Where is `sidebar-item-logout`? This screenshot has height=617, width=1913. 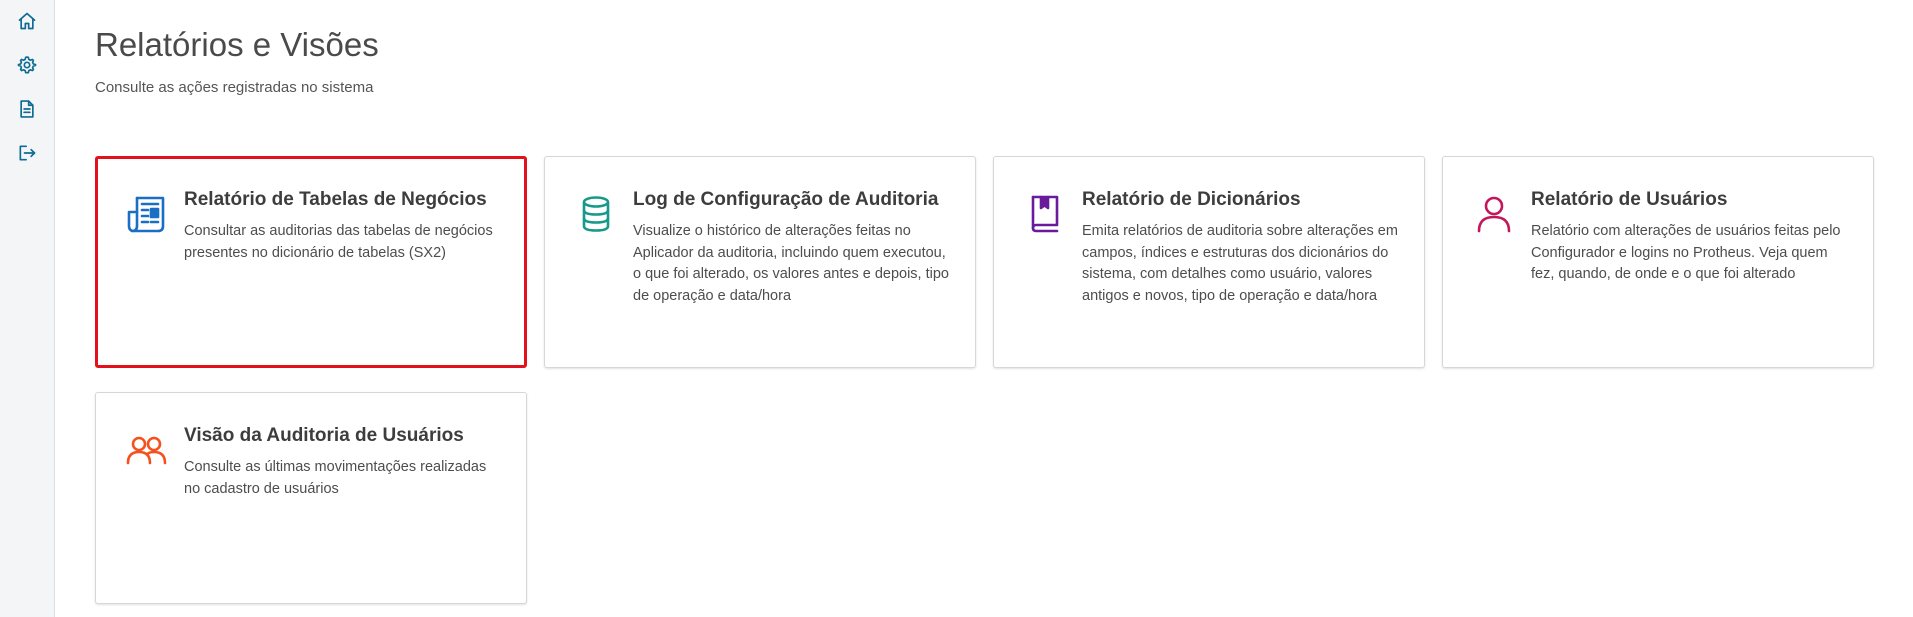
sidebar-item-logout is located at coordinates (27, 153).